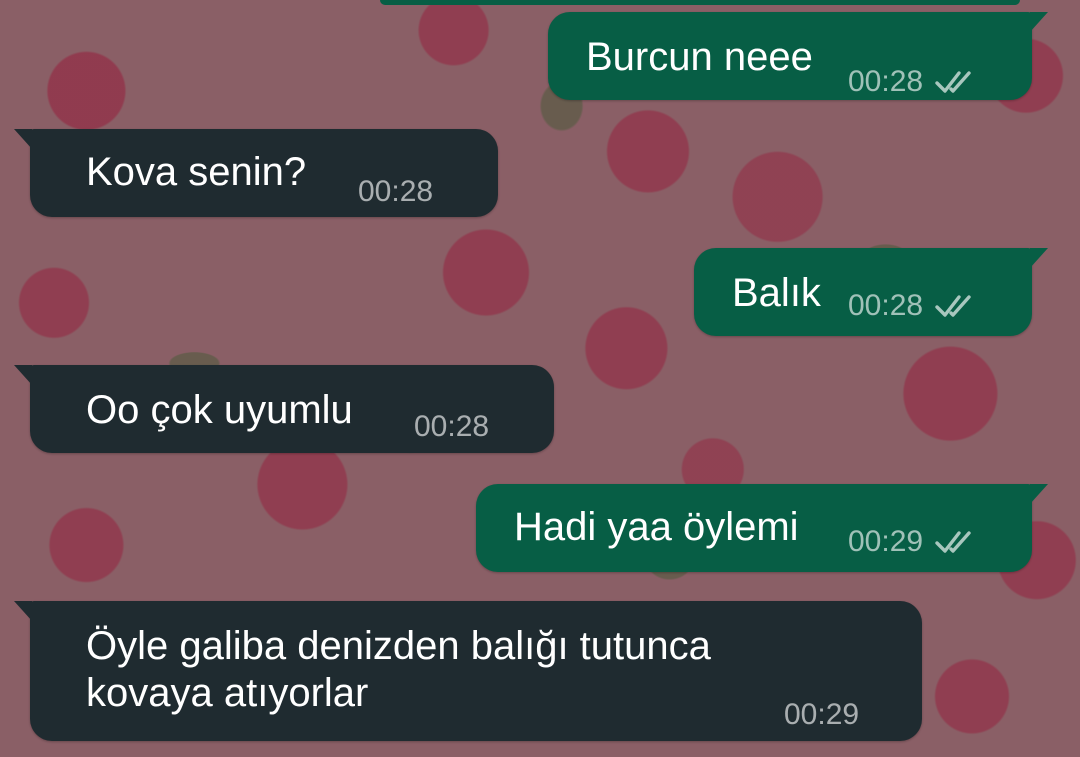  I want to click on incoming-message: Oo çok uyumlu 00:28, so click(284, 409).